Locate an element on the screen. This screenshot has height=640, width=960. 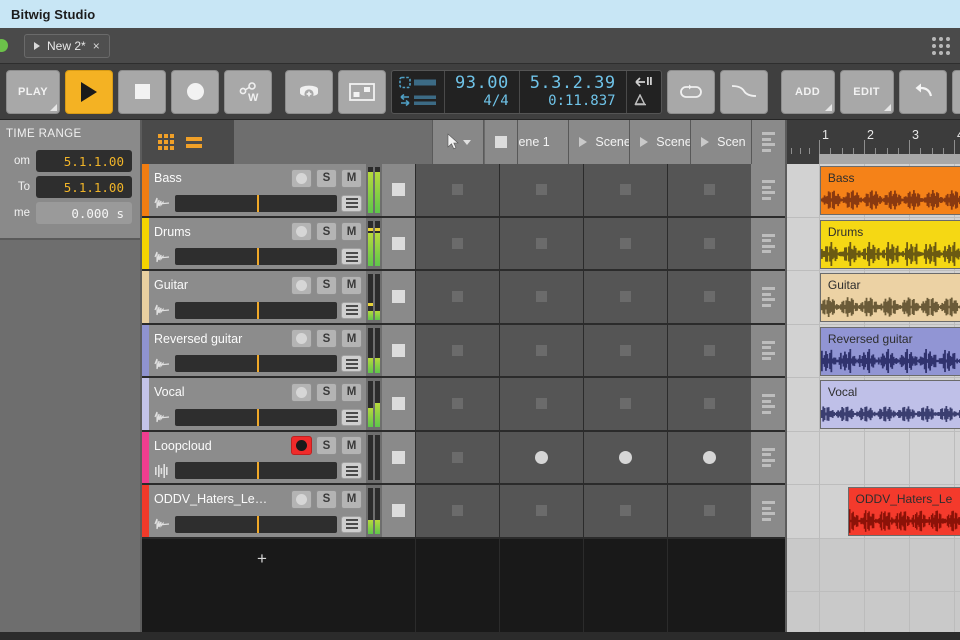
record-button is located at coordinates (195, 91).